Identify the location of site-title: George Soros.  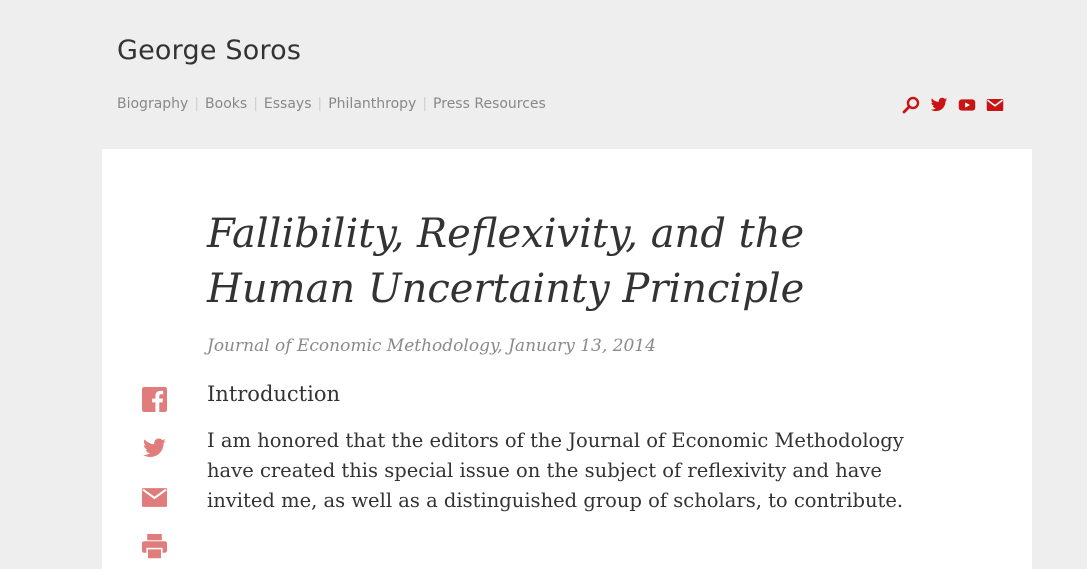
(209, 51).